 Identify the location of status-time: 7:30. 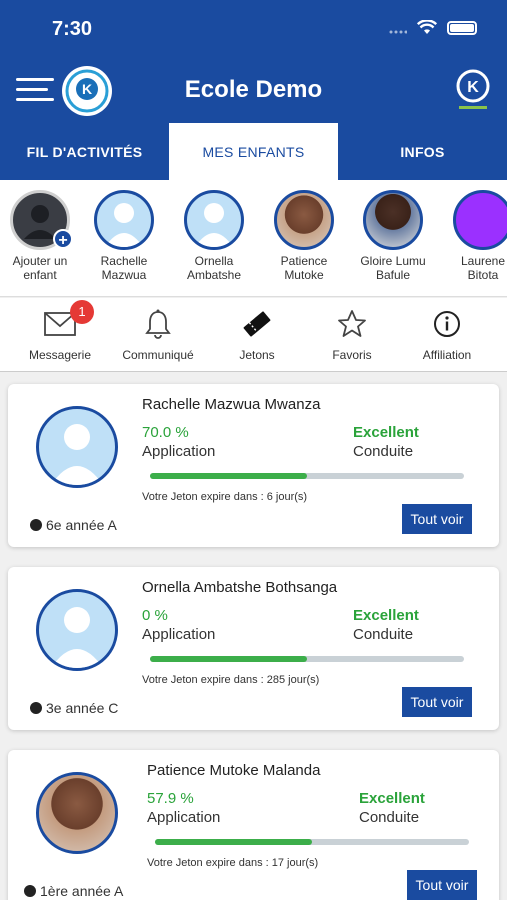
(72, 29).